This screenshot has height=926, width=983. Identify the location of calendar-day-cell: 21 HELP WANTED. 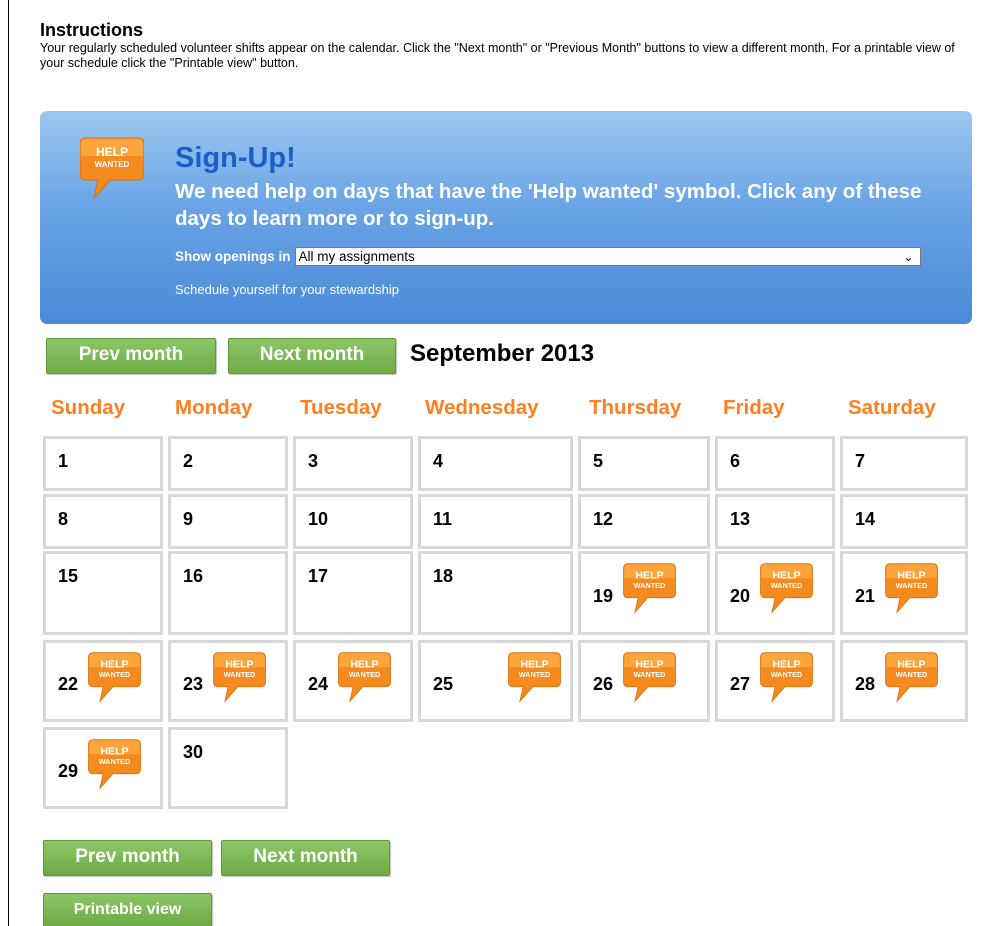
(904, 593).